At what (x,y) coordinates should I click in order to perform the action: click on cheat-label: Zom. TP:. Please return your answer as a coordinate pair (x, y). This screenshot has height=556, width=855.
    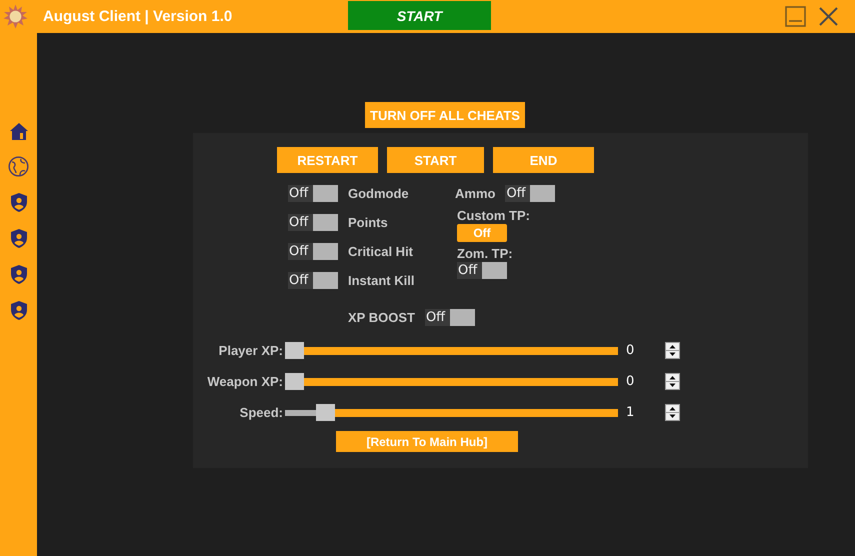
    Looking at the image, I should click on (485, 253).